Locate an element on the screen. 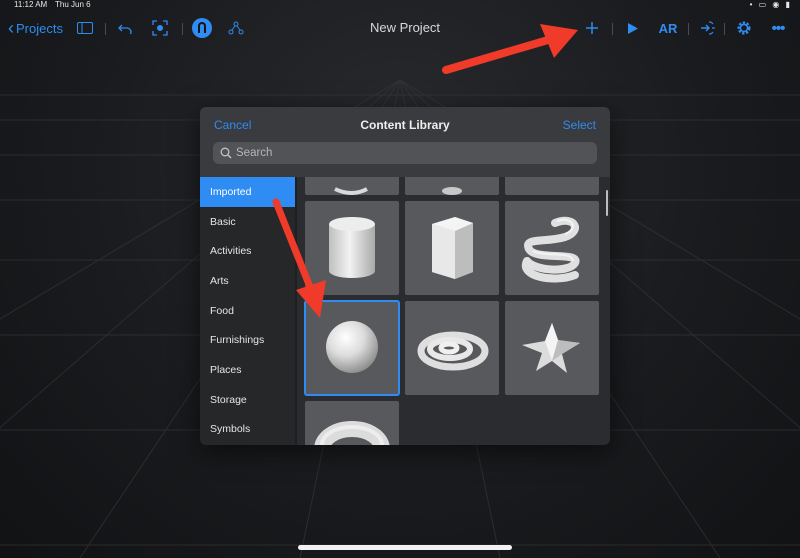  more-icon: ••• is located at coordinates (778, 28).